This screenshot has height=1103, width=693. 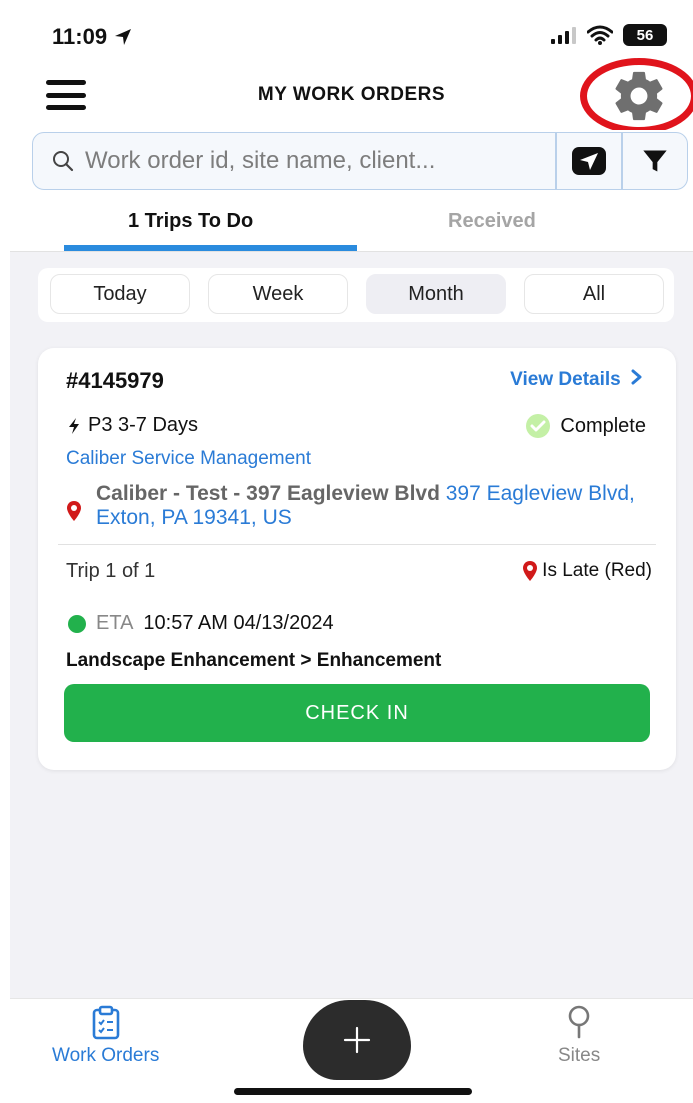 I want to click on priority-text: P3 3-7 Days, so click(x=143, y=425).